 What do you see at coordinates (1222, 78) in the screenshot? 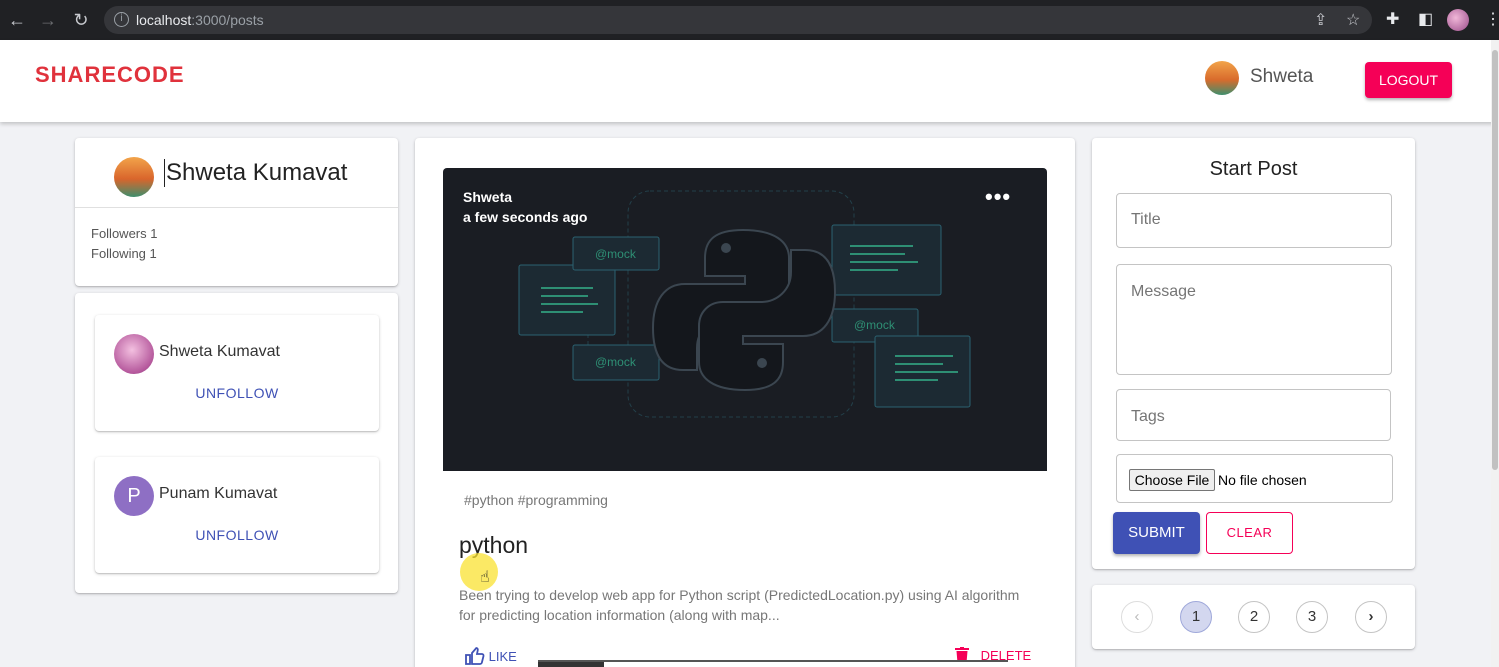
I see `header-avatar` at bounding box center [1222, 78].